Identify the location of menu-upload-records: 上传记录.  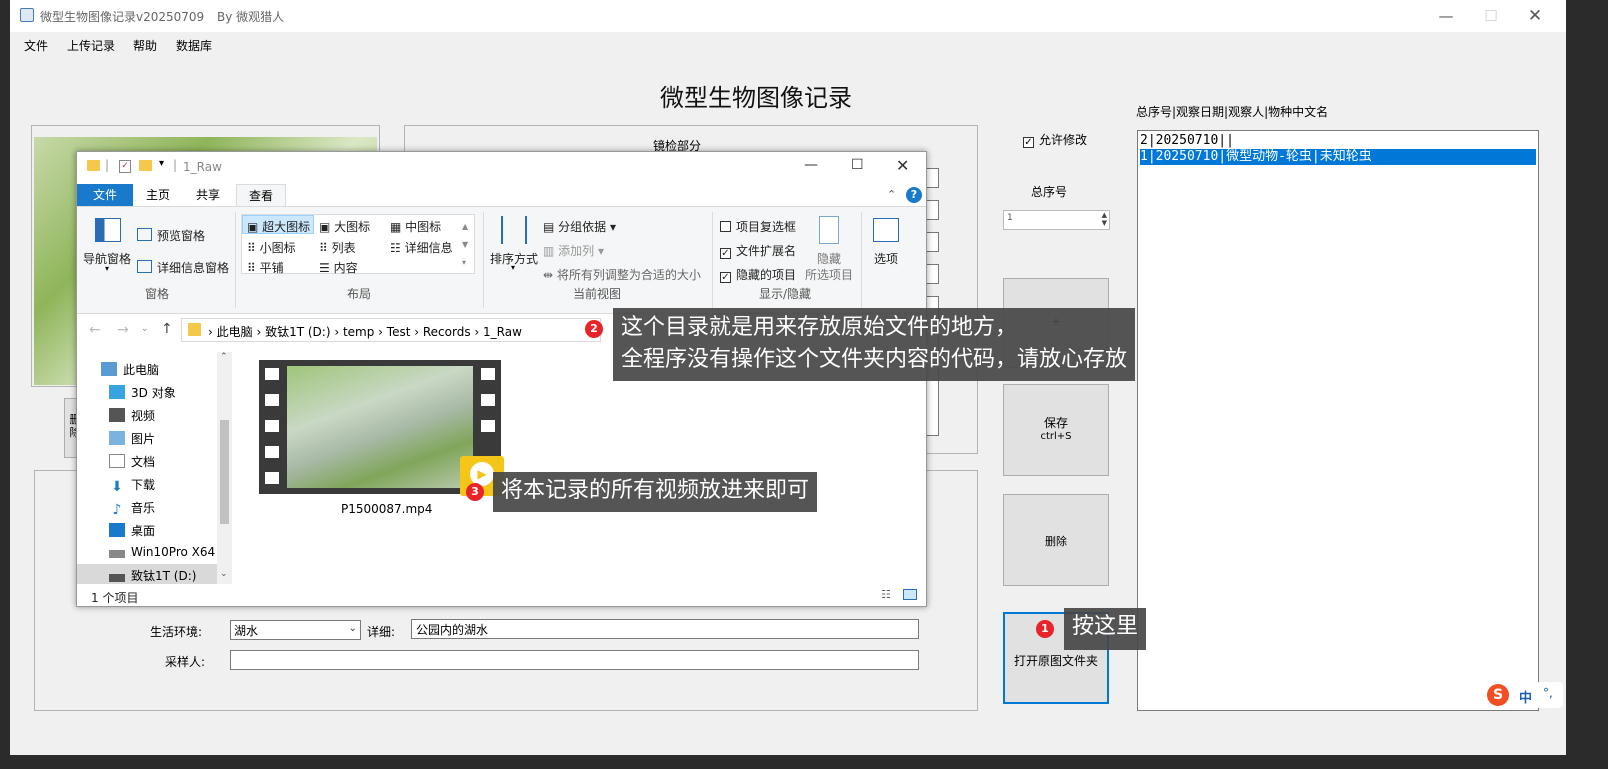
(91, 45).